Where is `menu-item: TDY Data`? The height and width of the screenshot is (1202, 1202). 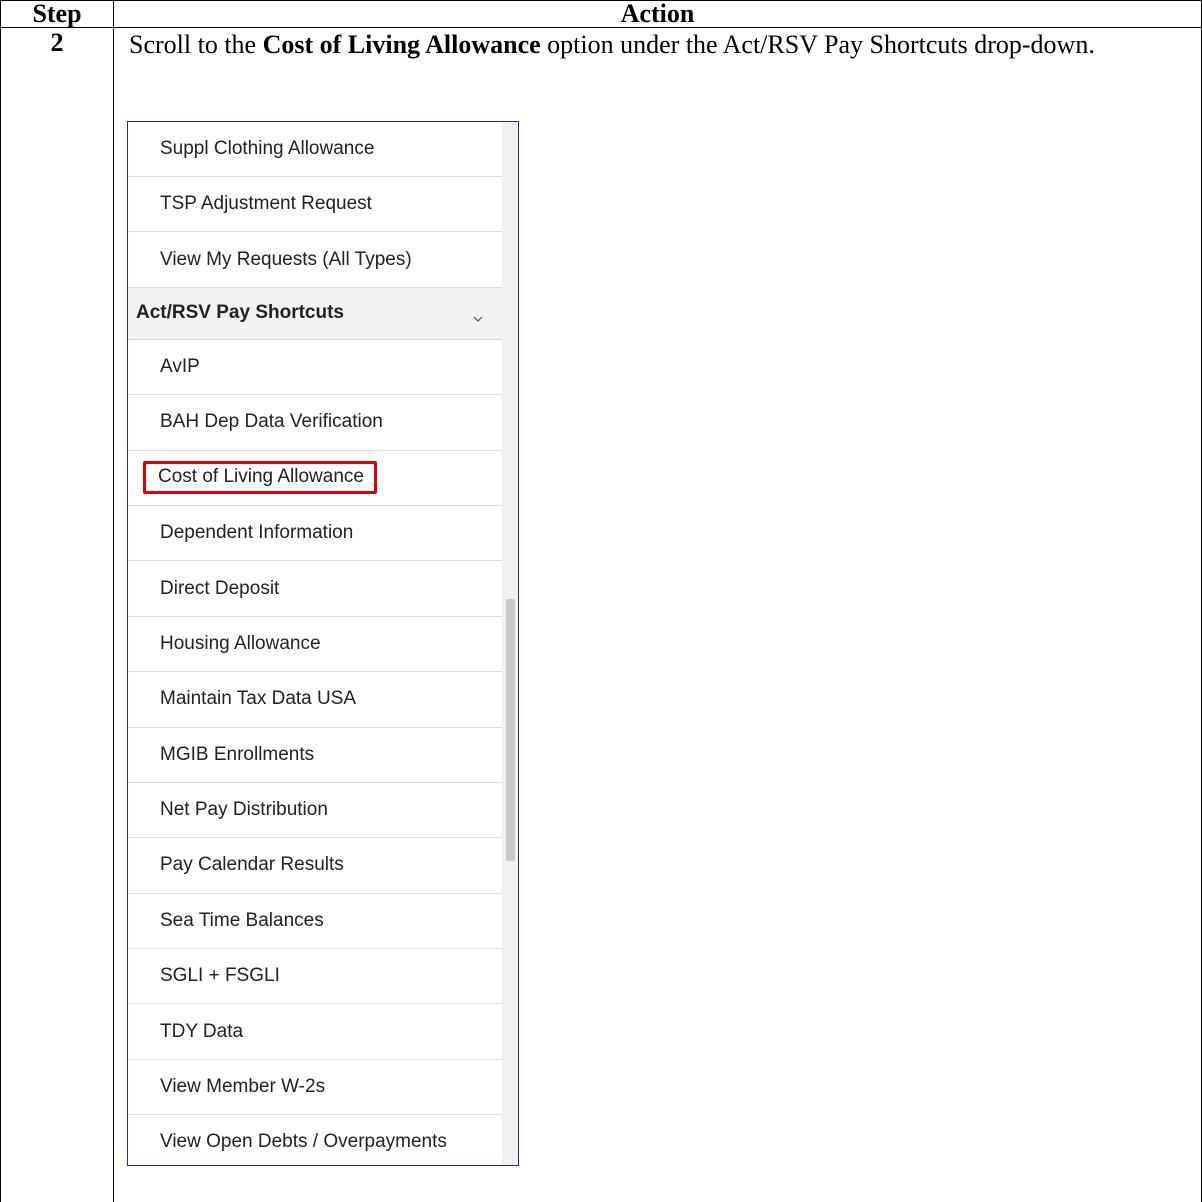 menu-item: TDY Data is located at coordinates (315, 1032).